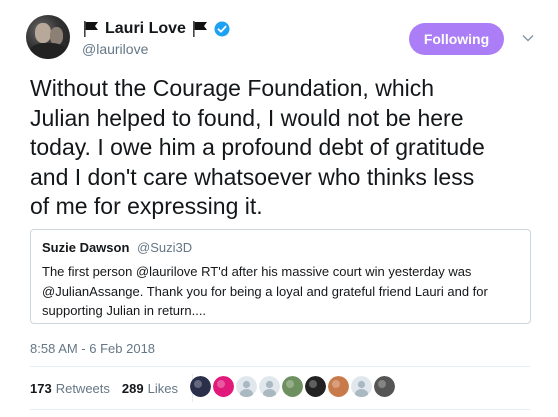 The height and width of the screenshot is (417, 558). Describe the element at coordinates (132, 388) in the screenshot. I see `likes-count: 289` at that location.